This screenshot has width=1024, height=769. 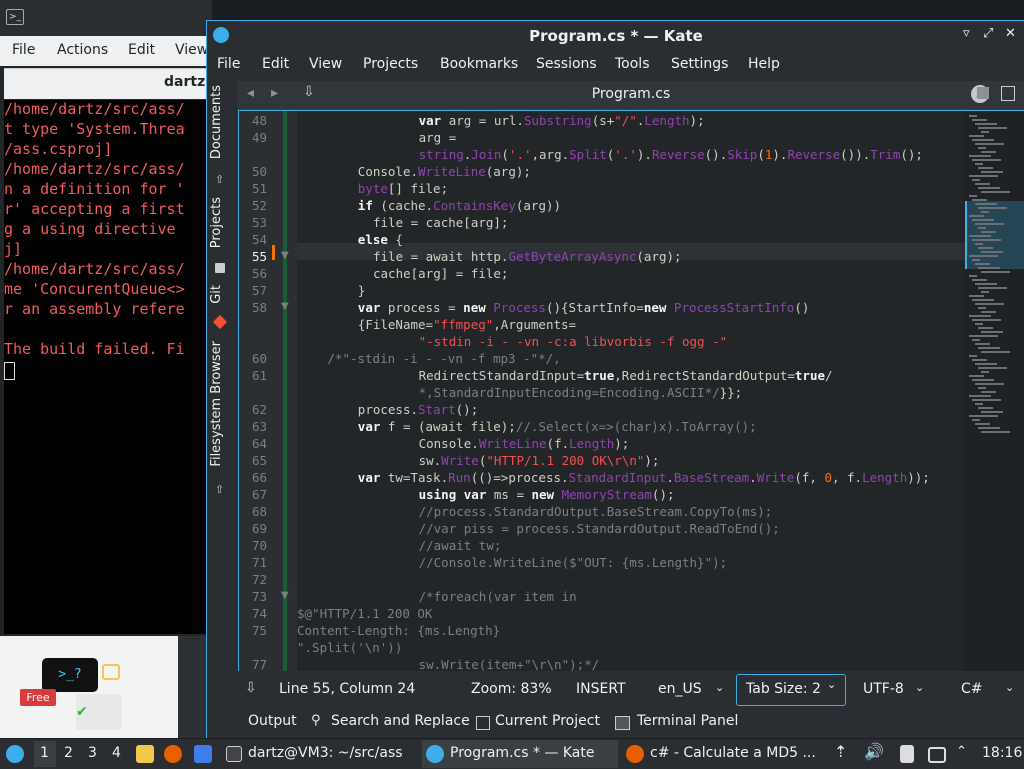 I want to click on panel-icon, so click(x=1008, y=93).